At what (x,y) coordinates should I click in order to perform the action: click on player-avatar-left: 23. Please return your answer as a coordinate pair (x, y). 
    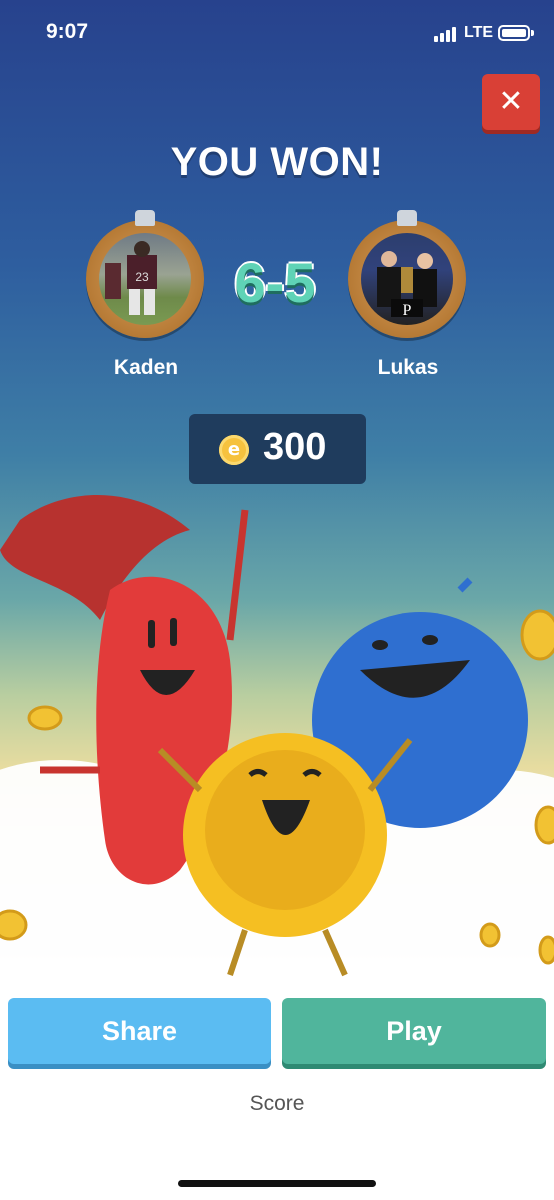
    Looking at the image, I should click on (145, 274).